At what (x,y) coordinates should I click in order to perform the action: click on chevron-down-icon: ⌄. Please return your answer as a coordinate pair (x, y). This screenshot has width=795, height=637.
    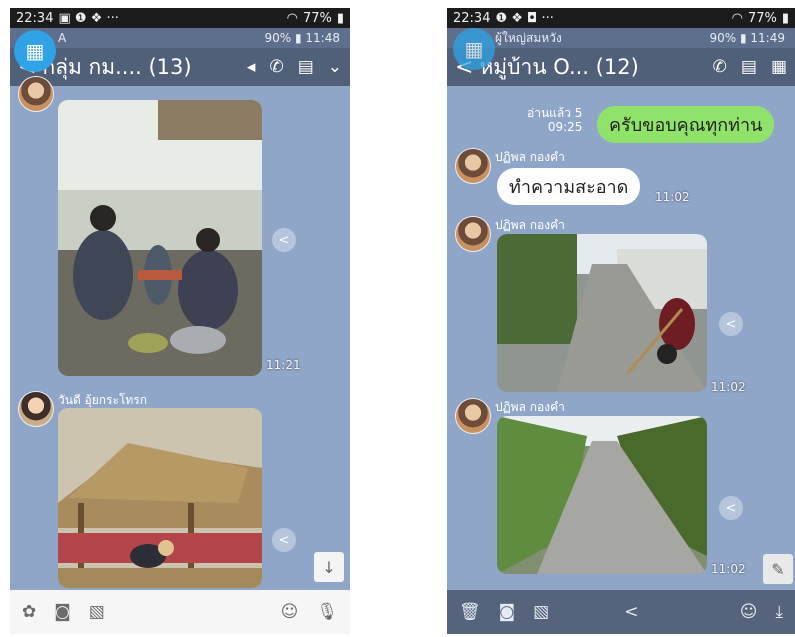
    Looking at the image, I should click on (335, 67).